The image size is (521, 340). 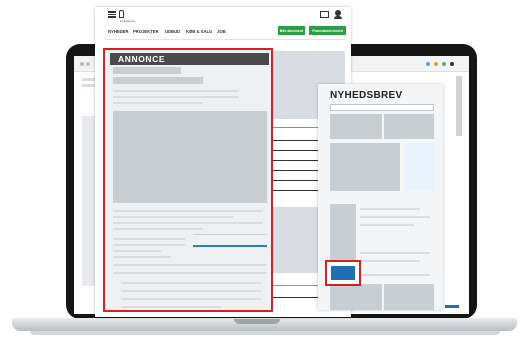 What do you see at coordinates (112, 14) in the screenshot?
I see `menu-icon` at bounding box center [112, 14].